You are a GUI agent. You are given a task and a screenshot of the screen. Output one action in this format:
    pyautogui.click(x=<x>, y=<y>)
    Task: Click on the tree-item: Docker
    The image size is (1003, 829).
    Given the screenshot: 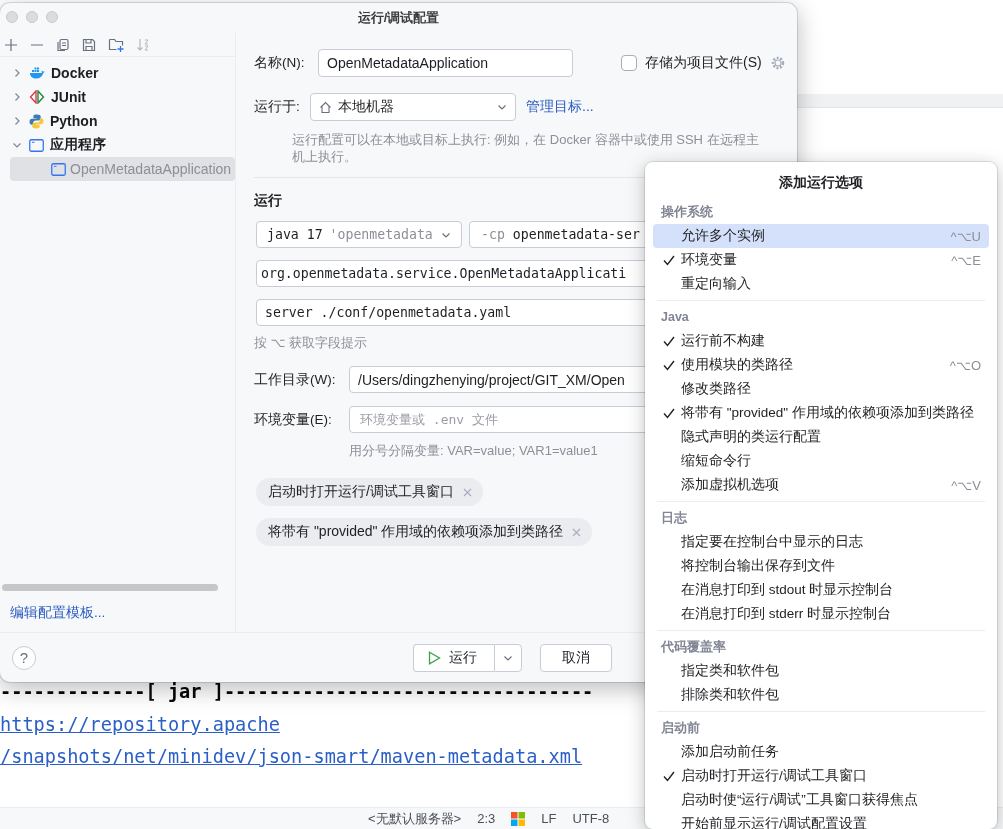 What is the action you would take?
    pyautogui.click(x=117, y=73)
    